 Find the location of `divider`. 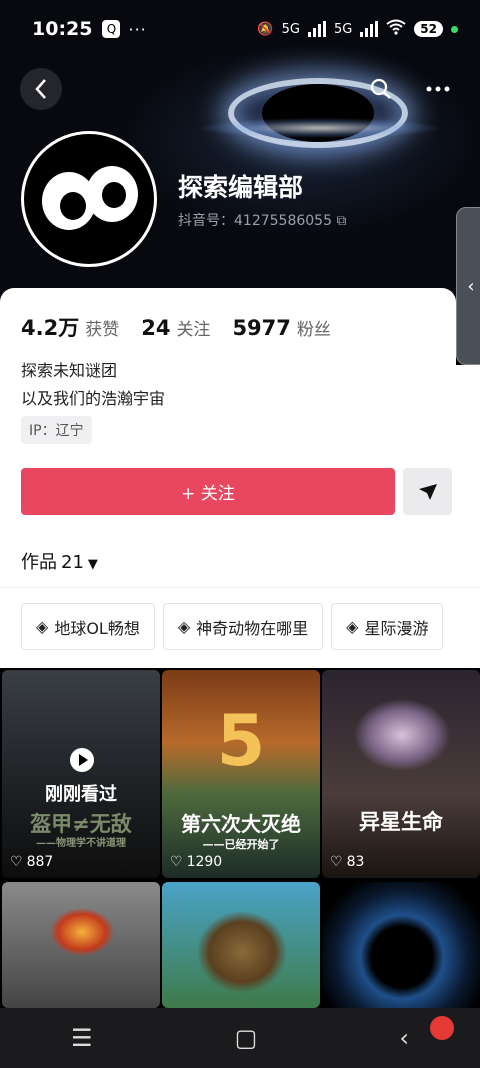

divider is located at coordinates (240, 587).